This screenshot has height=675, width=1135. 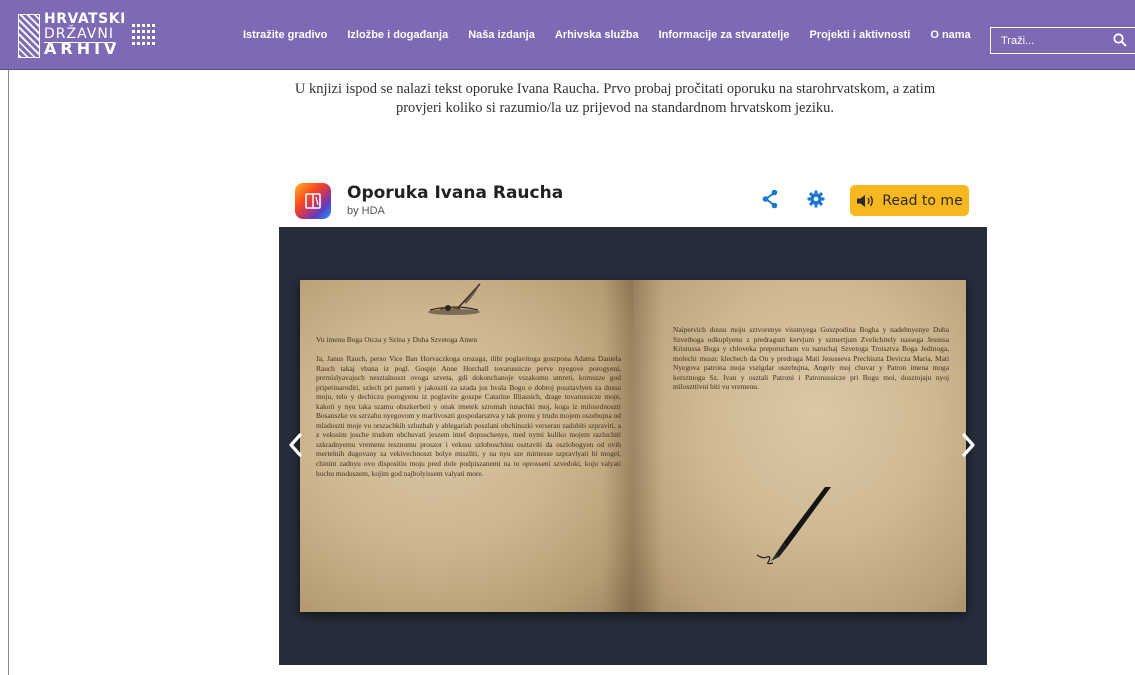 I want to click on chevron-right-icon, so click(x=969, y=445).